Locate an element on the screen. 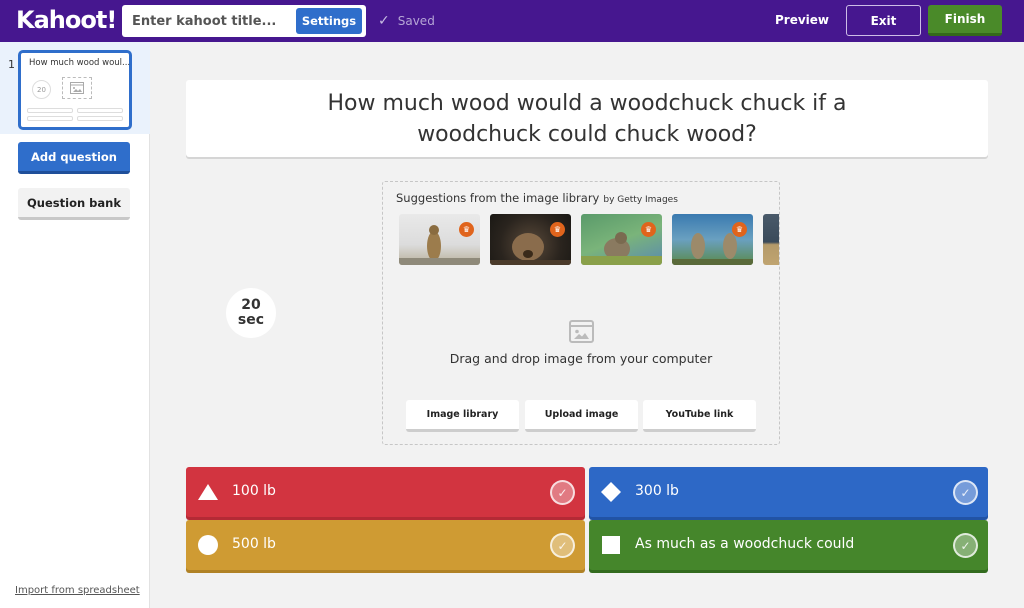 The width and height of the screenshot is (1024, 608). finish-button: Finish is located at coordinates (965, 20).